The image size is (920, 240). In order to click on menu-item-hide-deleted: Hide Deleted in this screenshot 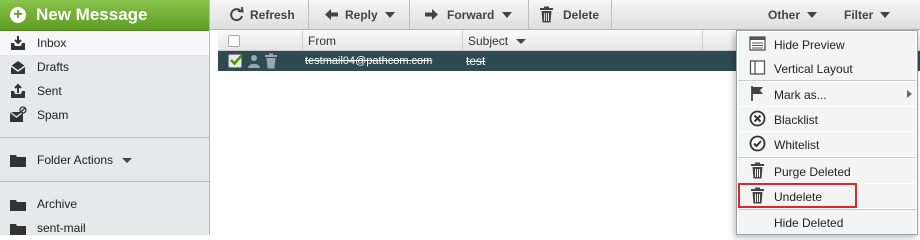, I will do `click(827, 222)`.